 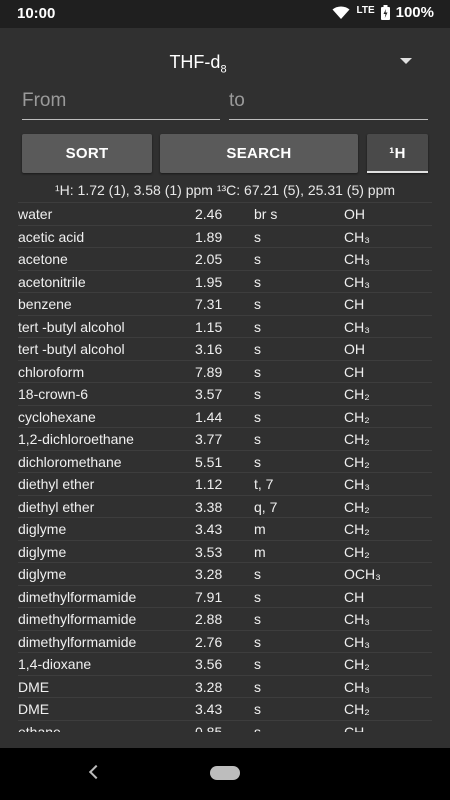 I want to click on dropdown-arrow-icon, so click(x=406, y=61).